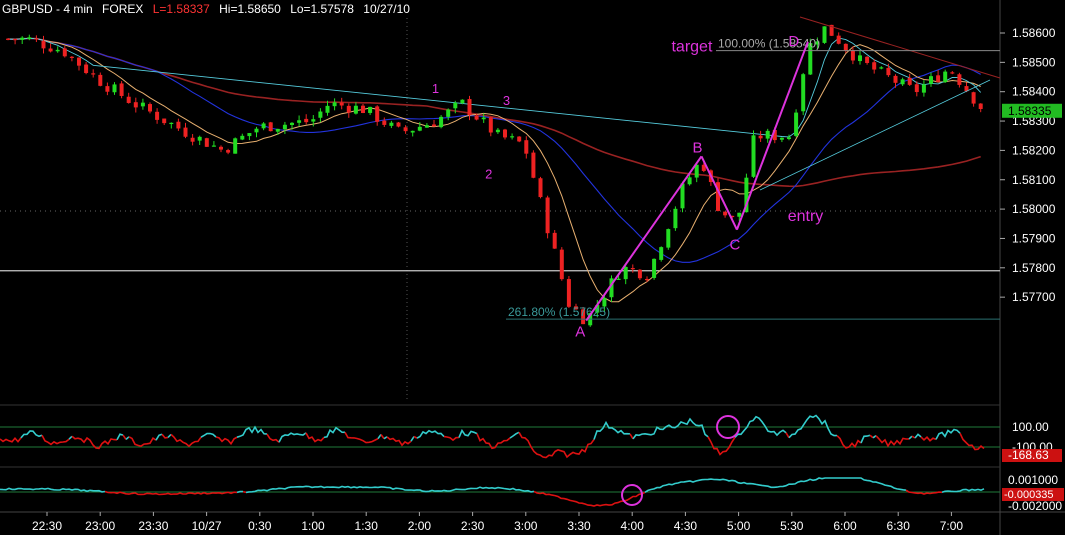 The width and height of the screenshot is (1065, 535). I want to click on time-tick-label: 4:30, so click(686, 526).